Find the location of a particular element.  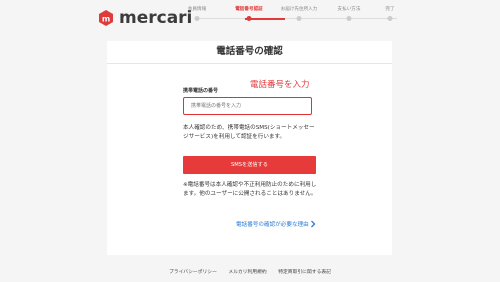

step-label-complete: 完了 is located at coordinates (390, 9).